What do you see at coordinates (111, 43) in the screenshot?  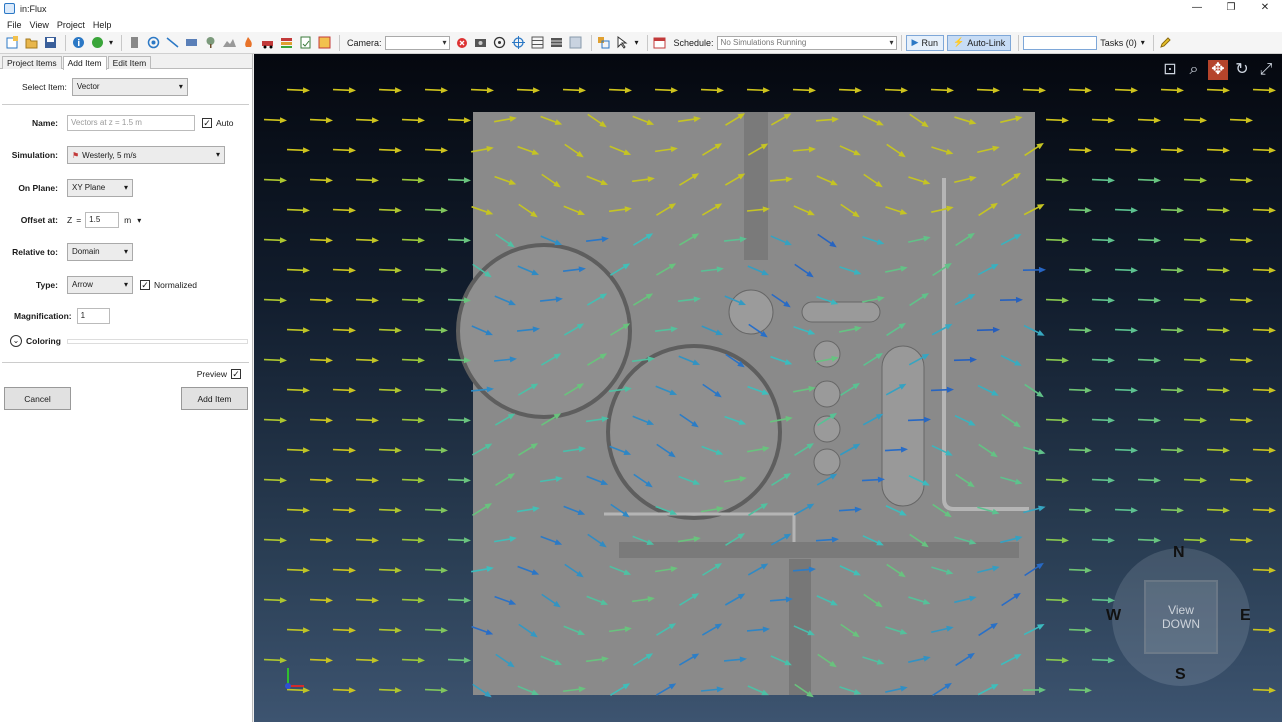 I see `dropdown-arrow-icon: ▾` at bounding box center [111, 43].